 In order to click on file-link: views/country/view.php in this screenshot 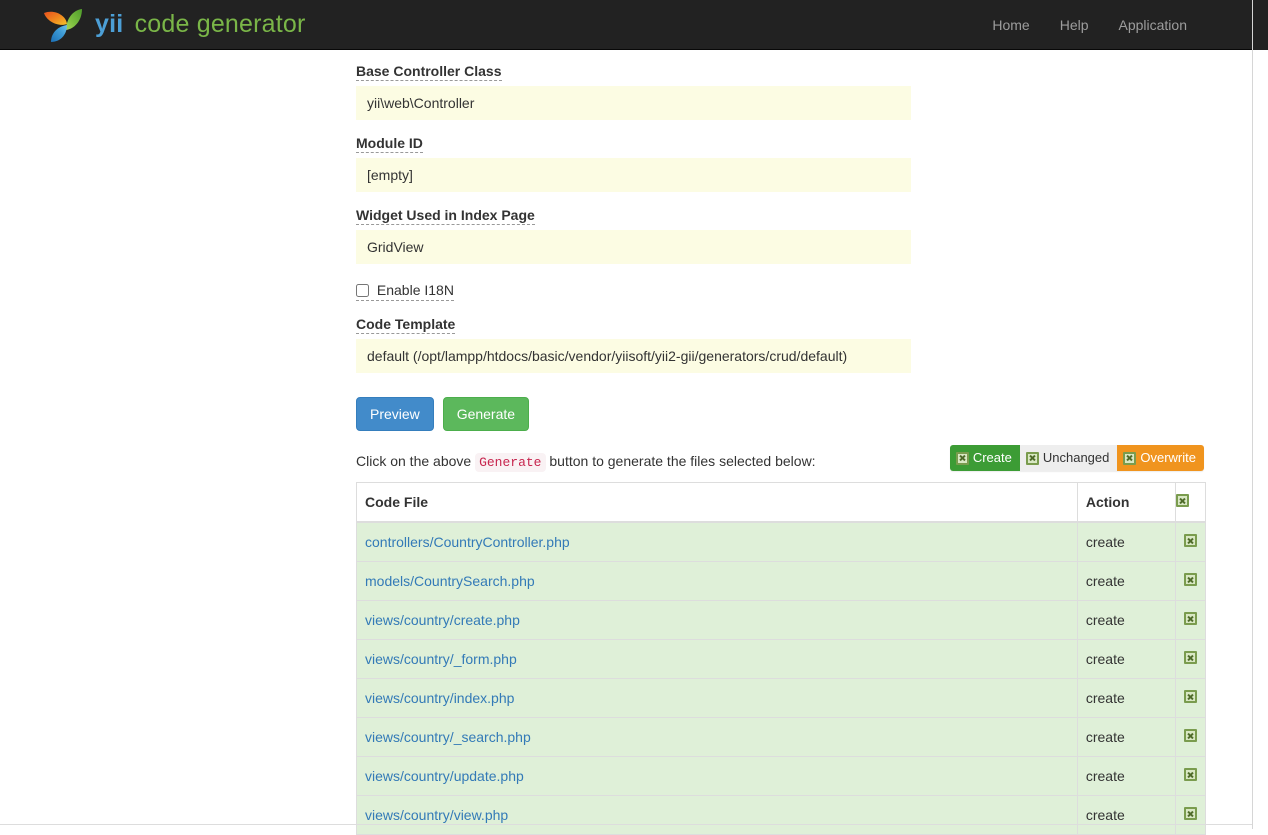, I will do `click(436, 815)`.